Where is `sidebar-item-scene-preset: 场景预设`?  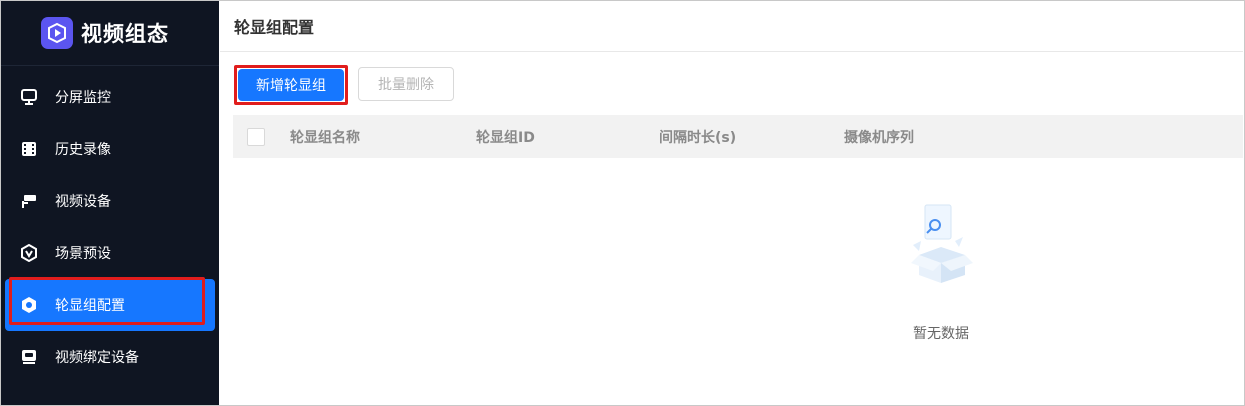
sidebar-item-scene-preset: 场景预设 is located at coordinates (110, 253).